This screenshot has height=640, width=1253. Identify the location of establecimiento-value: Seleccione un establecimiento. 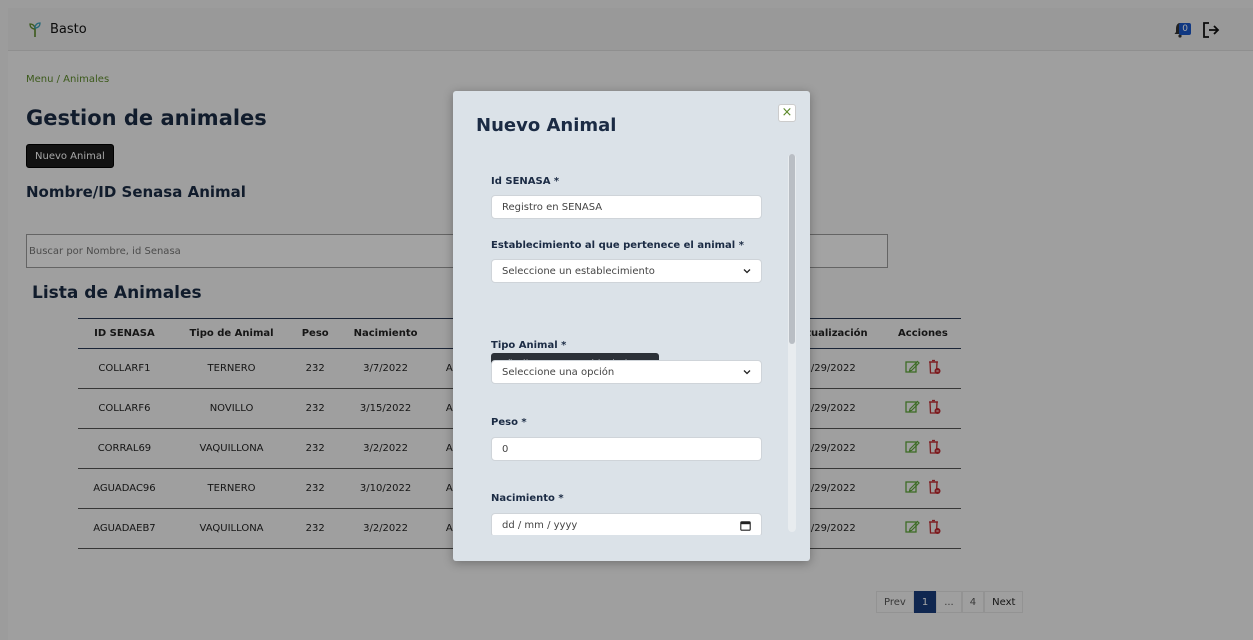
(578, 271).